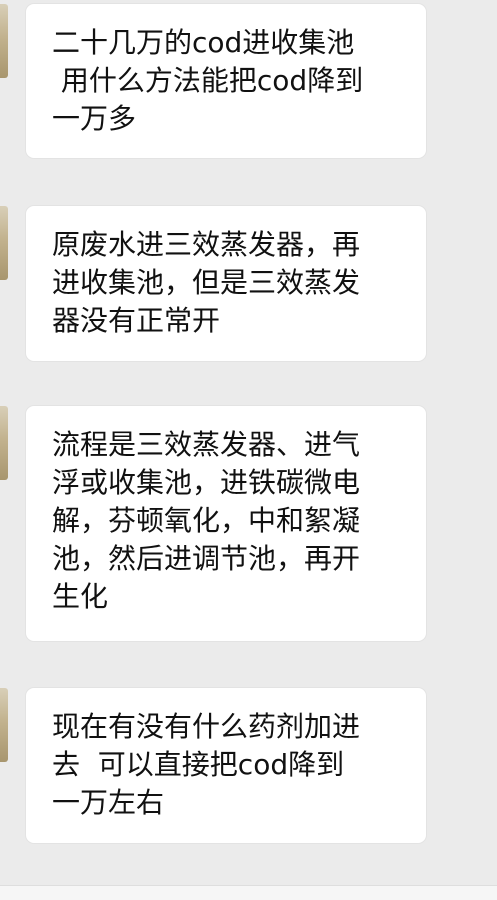  I want to click on message-text: 原废水进三效蒸发器，再 进收集池，但是三效蒸发 器没有正常开, so click(206, 282).